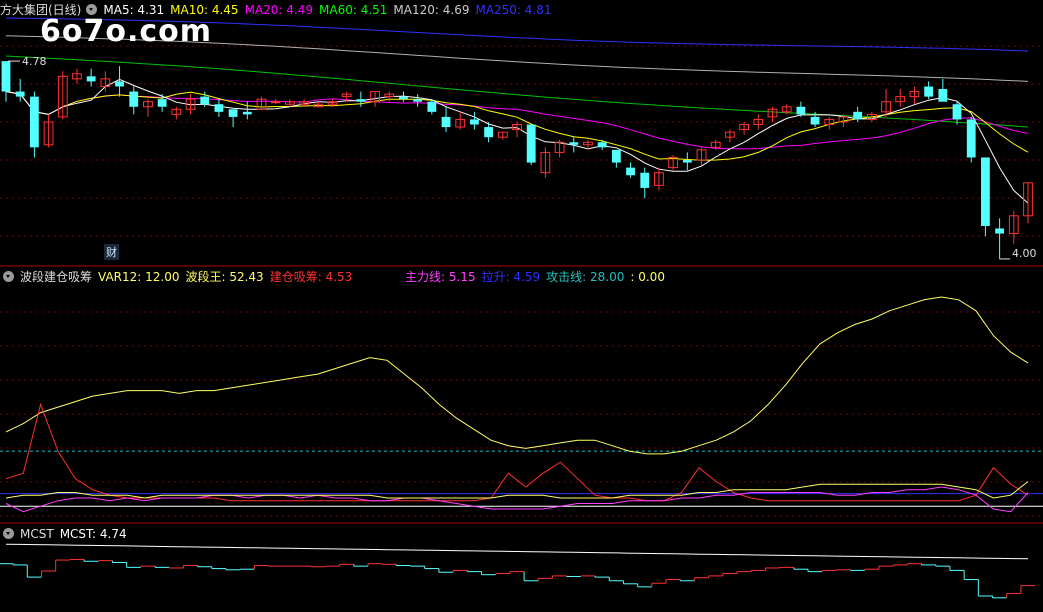 The width and height of the screenshot is (1043, 612). What do you see at coordinates (56, 277) in the screenshot?
I see `indicator-title: 波段建仓吸筹` at bounding box center [56, 277].